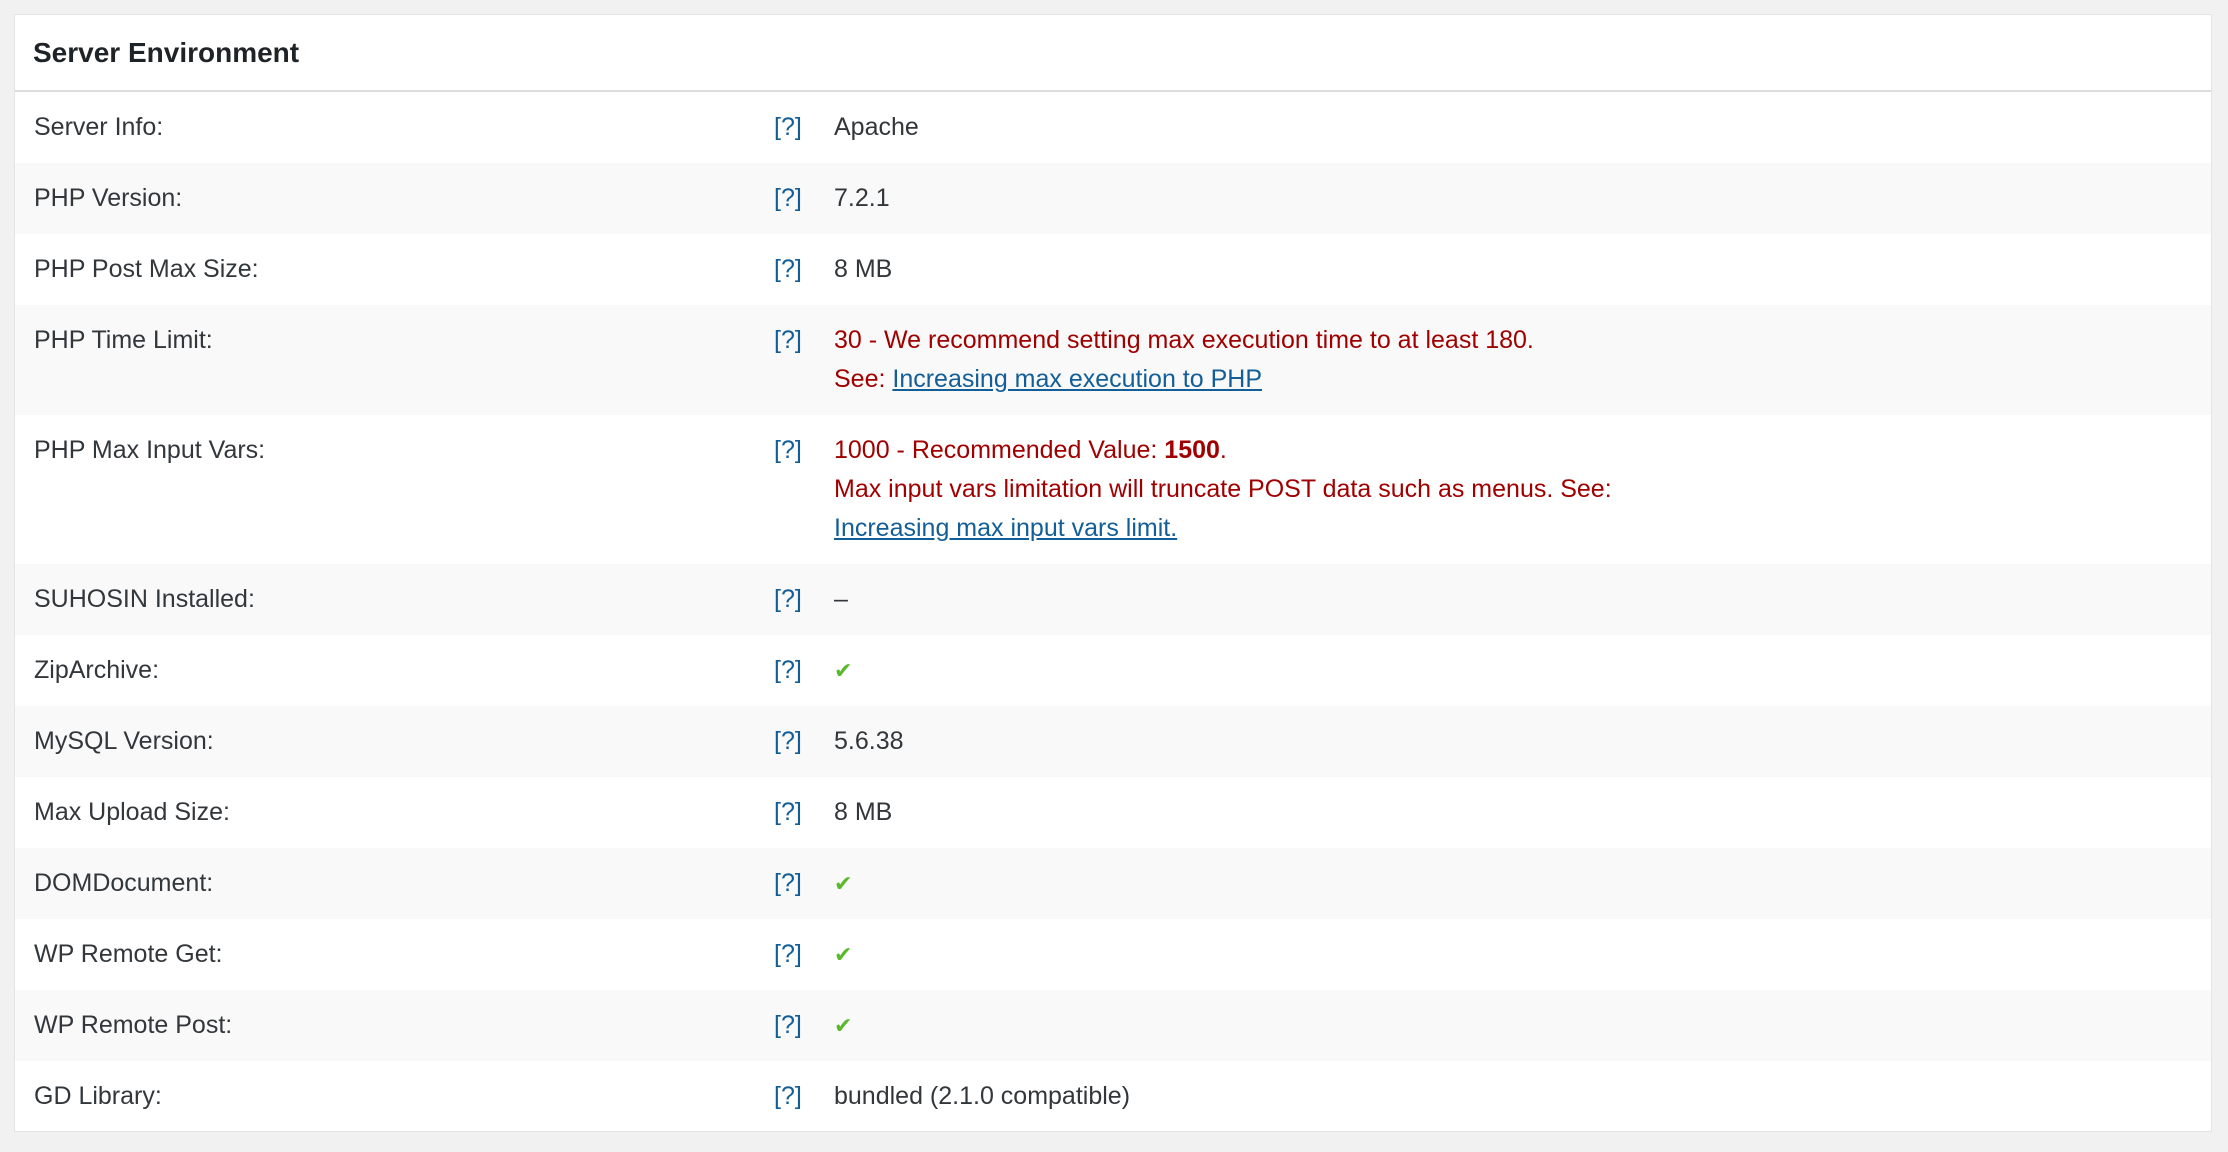 The image size is (2228, 1152). Describe the element at coordinates (132, 812) in the screenshot. I see `row-label: Max Upload Size:` at that location.